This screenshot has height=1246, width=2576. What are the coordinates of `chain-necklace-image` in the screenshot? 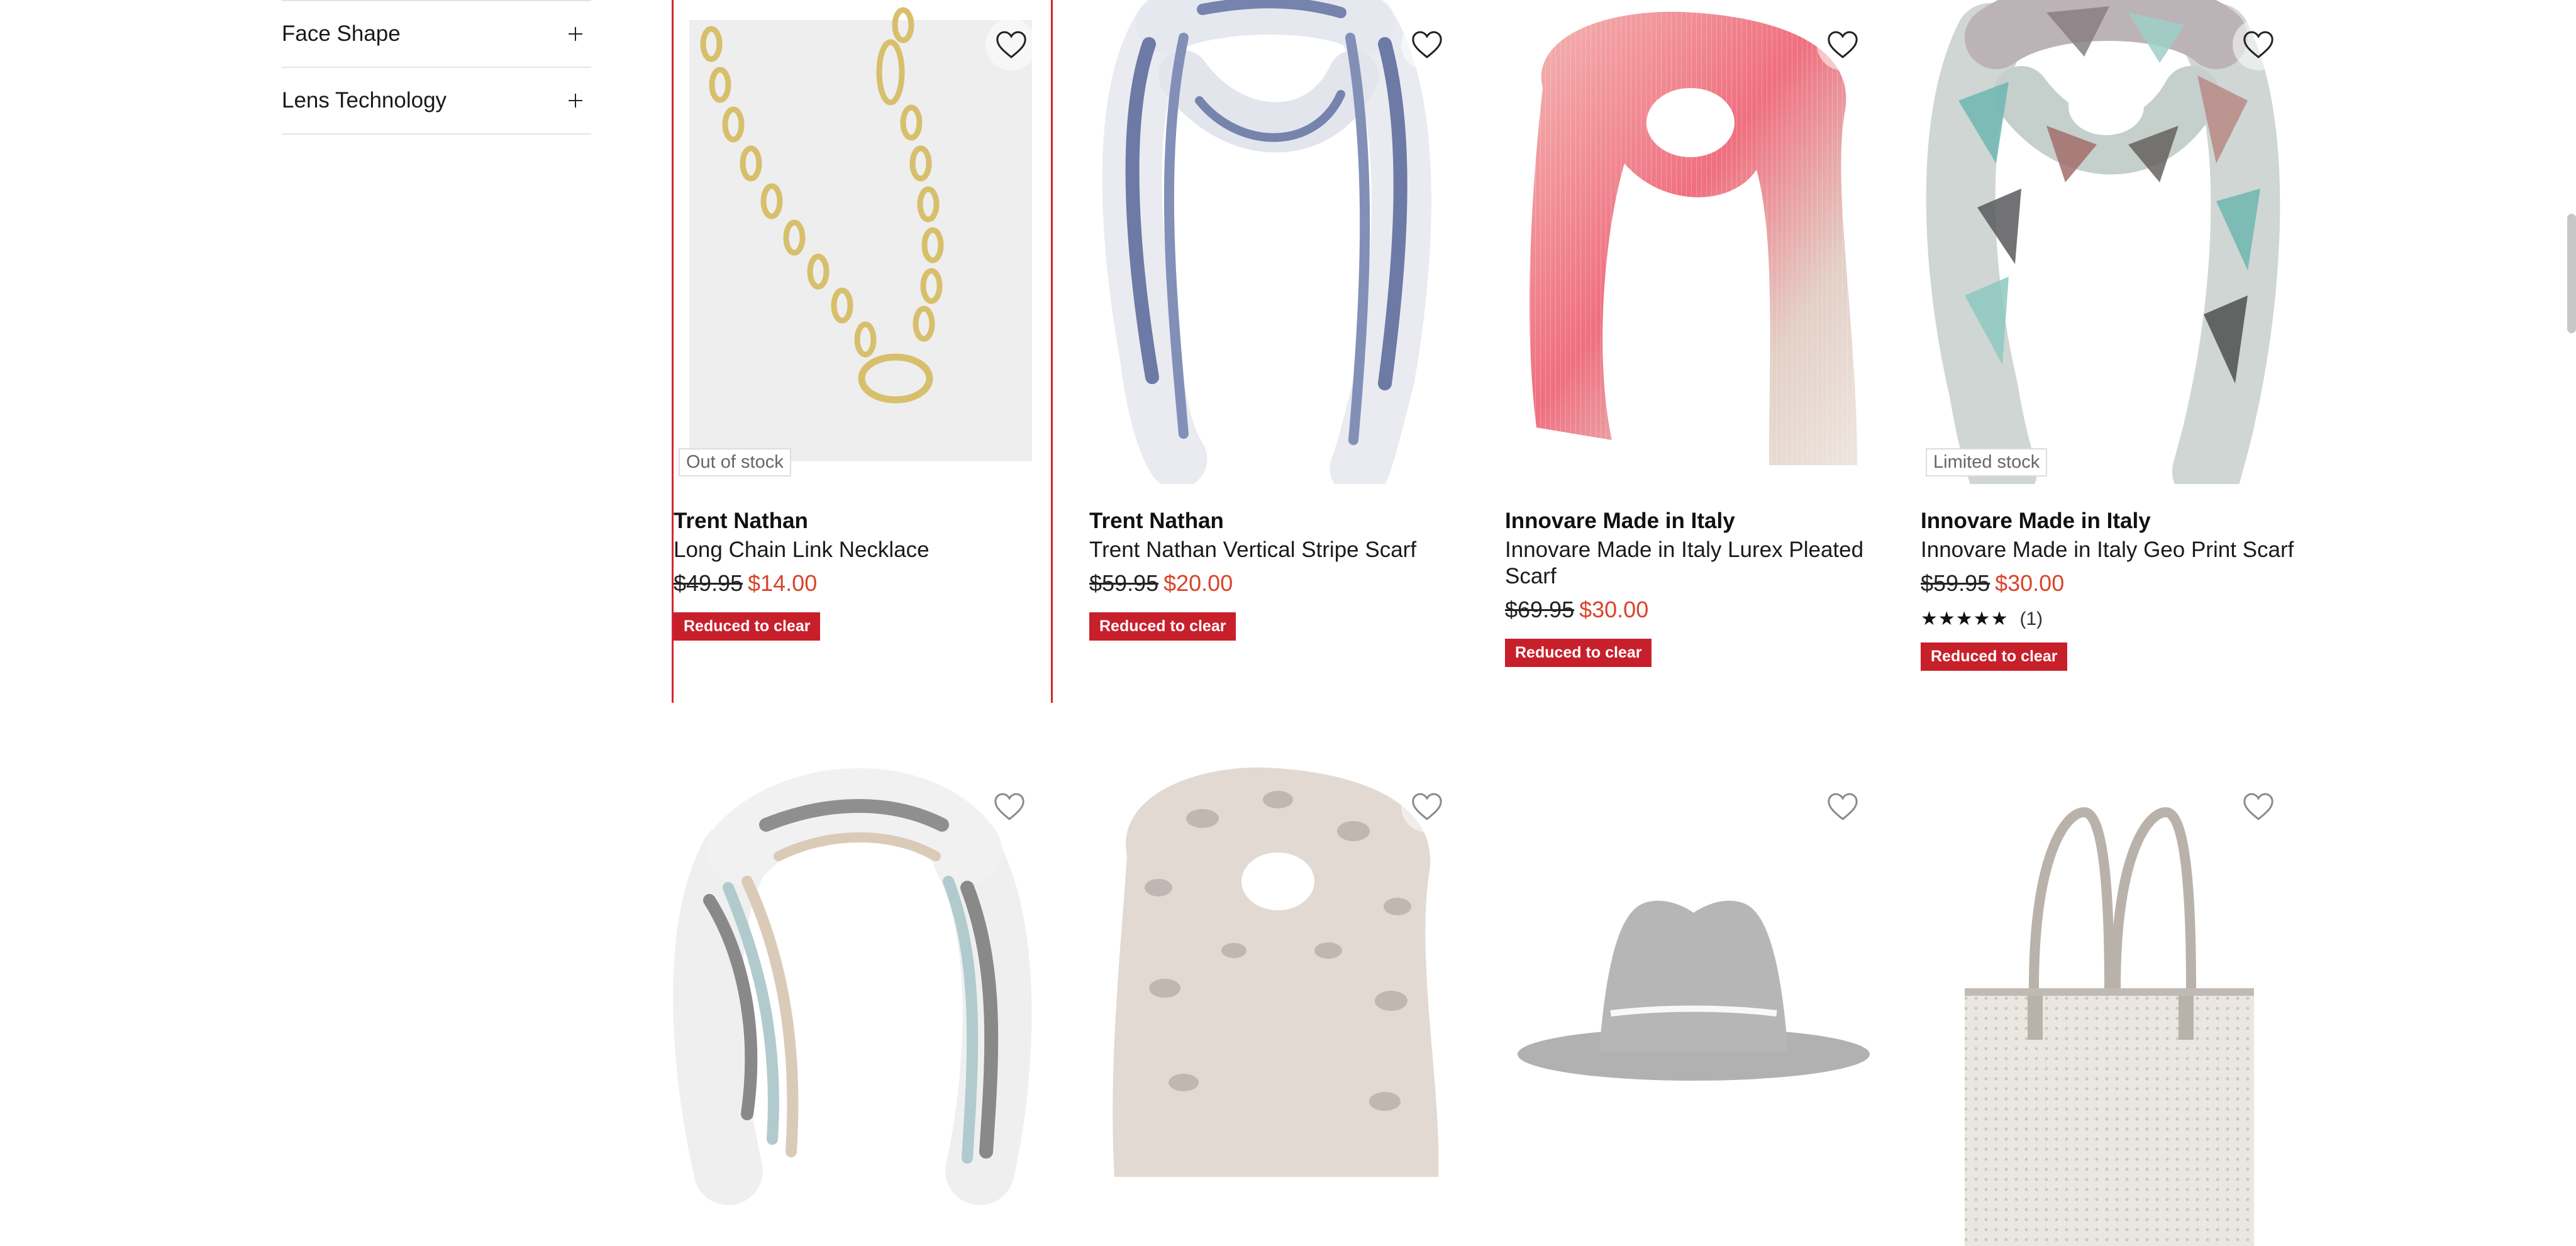 It's located at (862, 242).